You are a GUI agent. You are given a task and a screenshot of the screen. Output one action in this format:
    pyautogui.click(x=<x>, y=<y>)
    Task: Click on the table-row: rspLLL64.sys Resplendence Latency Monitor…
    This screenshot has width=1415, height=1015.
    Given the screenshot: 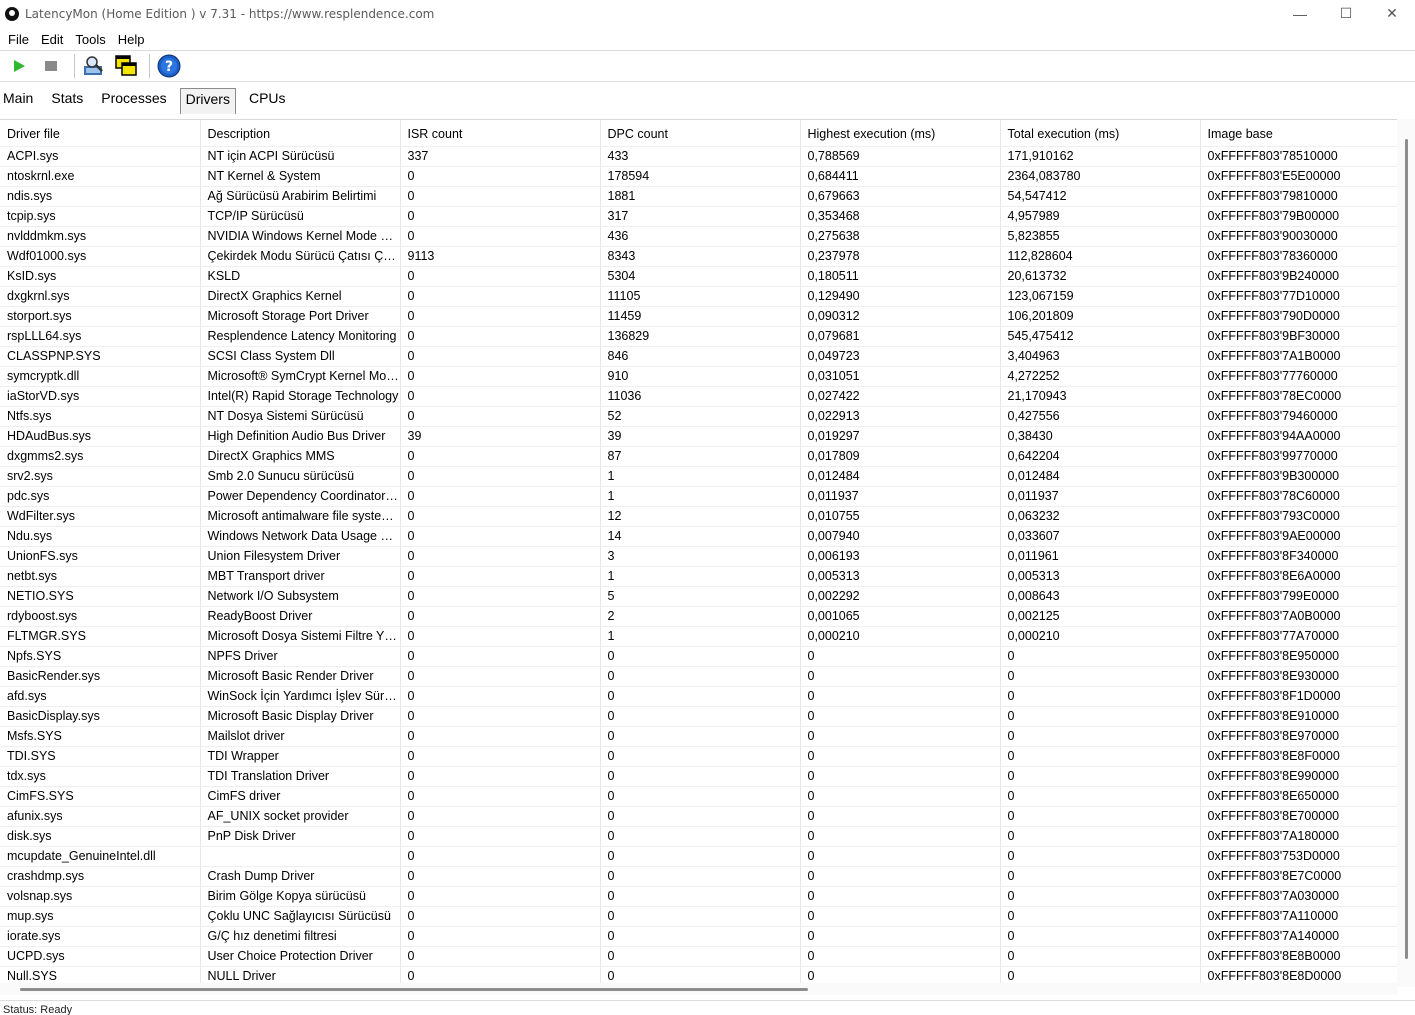 What is the action you would take?
    pyautogui.click(x=699, y=336)
    